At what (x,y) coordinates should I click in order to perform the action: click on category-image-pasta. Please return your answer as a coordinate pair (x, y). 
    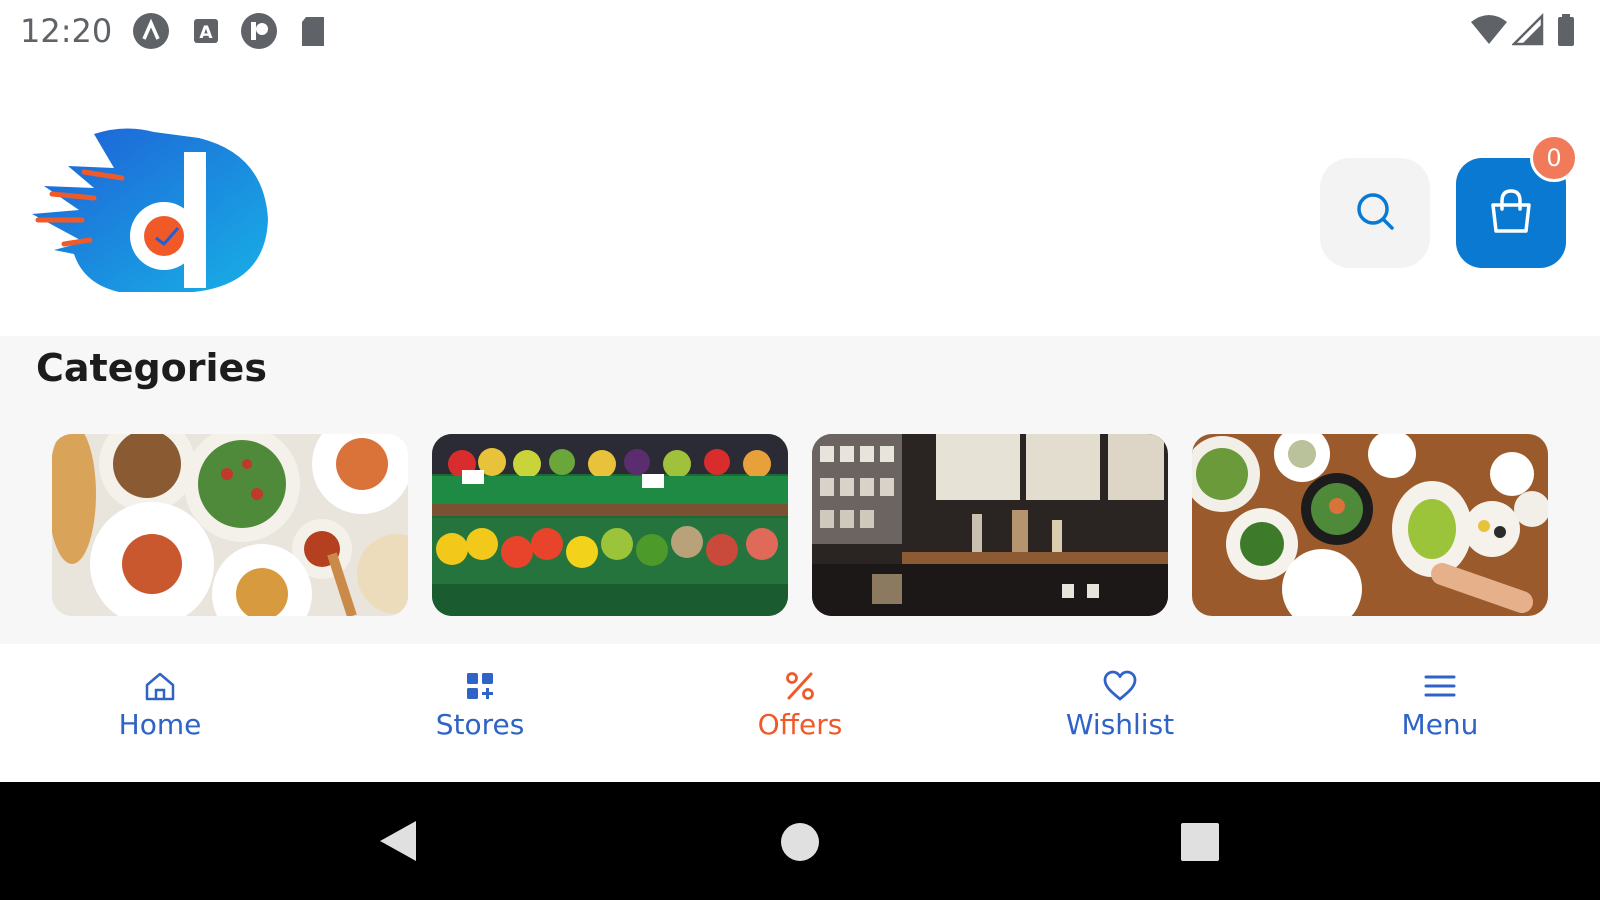
    Looking at the image, I should click on (230, 525).